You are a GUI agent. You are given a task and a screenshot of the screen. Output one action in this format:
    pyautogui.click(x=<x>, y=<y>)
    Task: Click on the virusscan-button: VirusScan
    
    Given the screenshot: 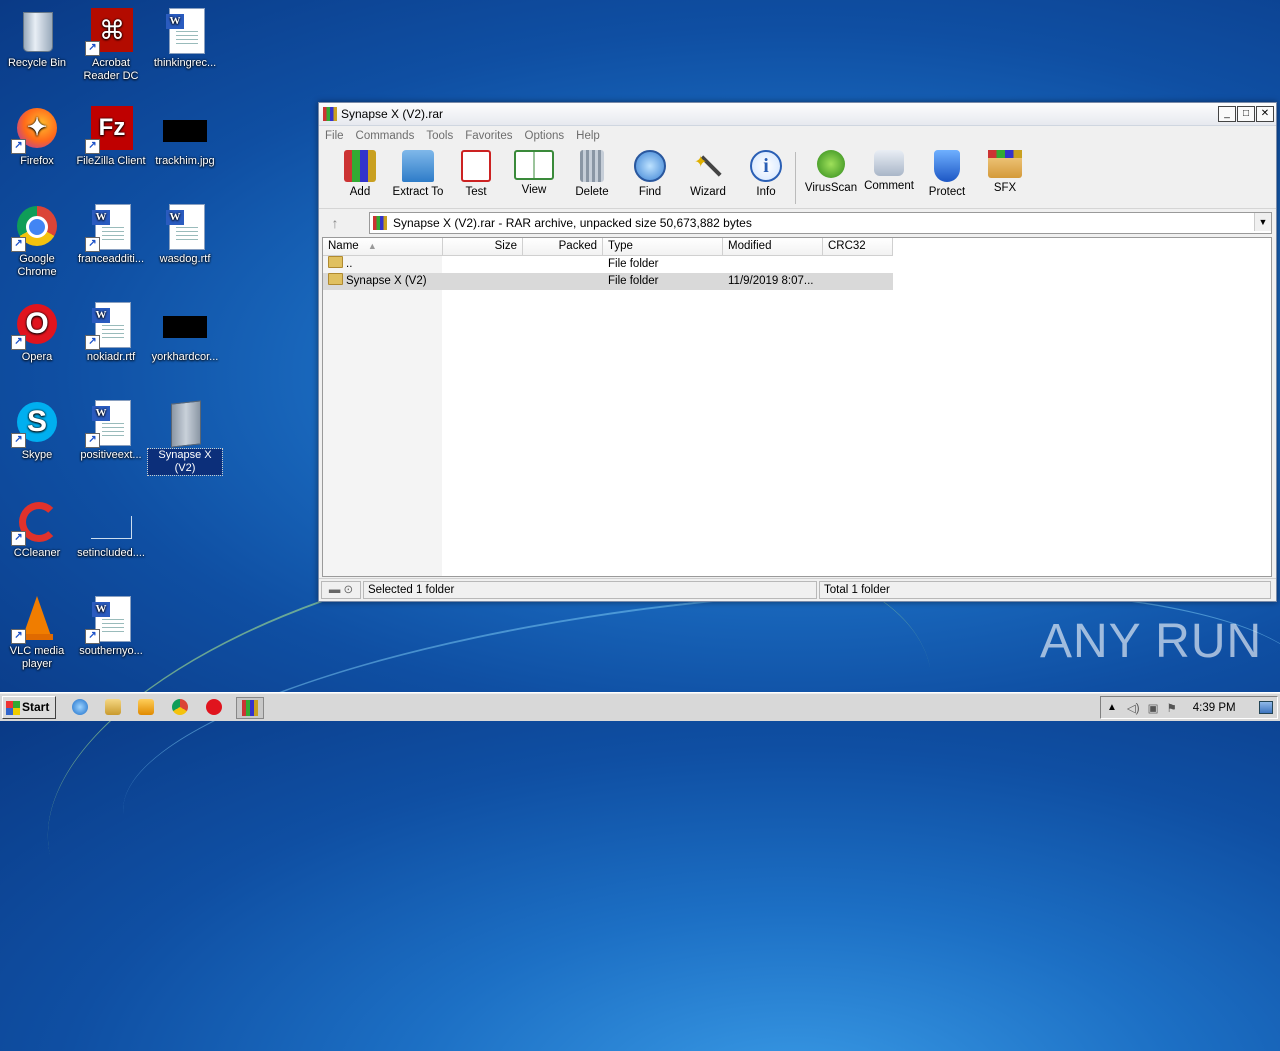 What is the action you would take?
    pyautogui.click(x=831, y=170)
    